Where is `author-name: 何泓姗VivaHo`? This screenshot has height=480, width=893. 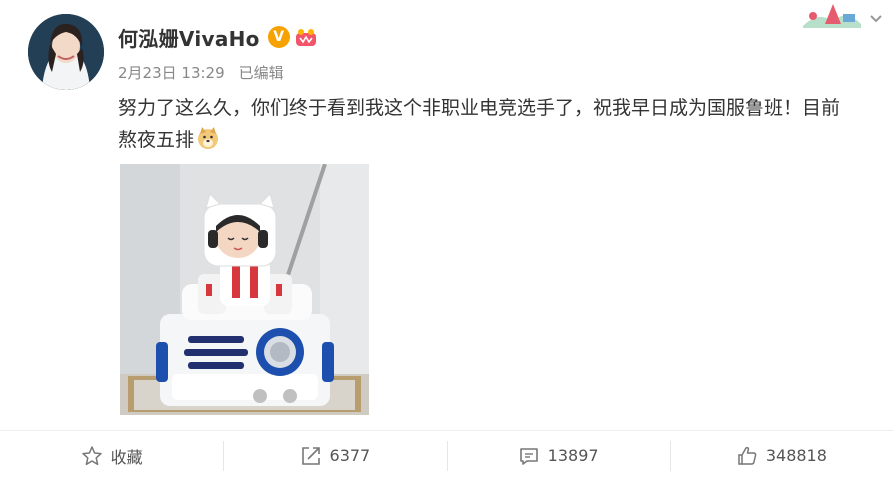 author-name: 何泓姗VivaHo is located at coordinates (189, 37).